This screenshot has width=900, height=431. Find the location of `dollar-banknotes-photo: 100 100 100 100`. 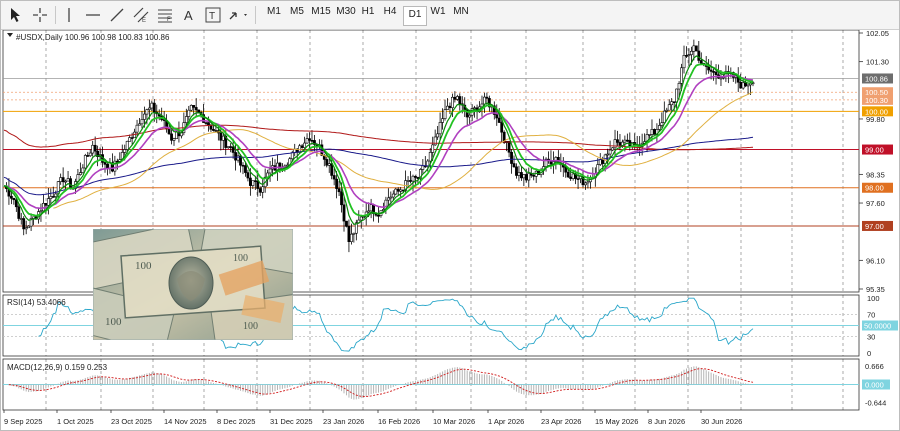

dollar-banknotes-photo: 100 100 100 100 is located at coordinates (193, 284).